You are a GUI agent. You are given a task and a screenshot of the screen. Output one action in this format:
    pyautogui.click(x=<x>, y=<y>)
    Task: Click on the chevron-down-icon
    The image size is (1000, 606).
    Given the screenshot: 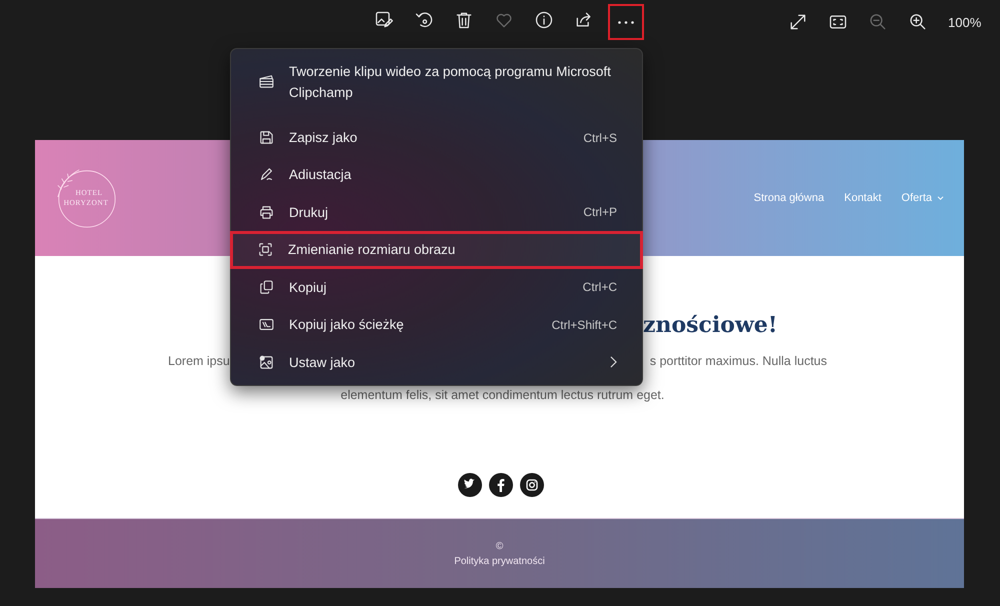 What is the action you would take?
    pyautogui.click(x=940, y=198)
    